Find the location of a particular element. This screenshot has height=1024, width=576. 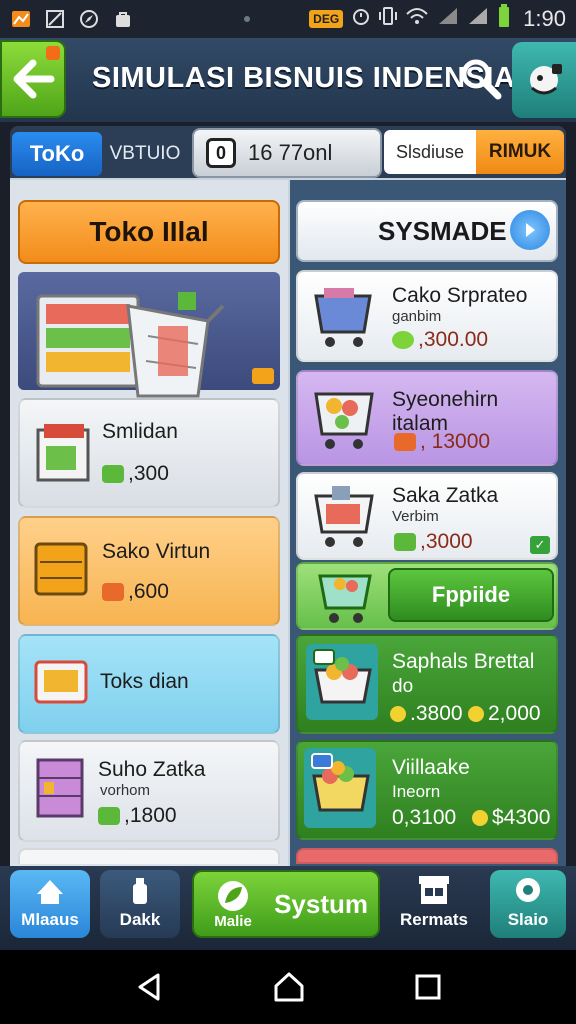

recents-nav-icon is located at coordinates (428, 987).